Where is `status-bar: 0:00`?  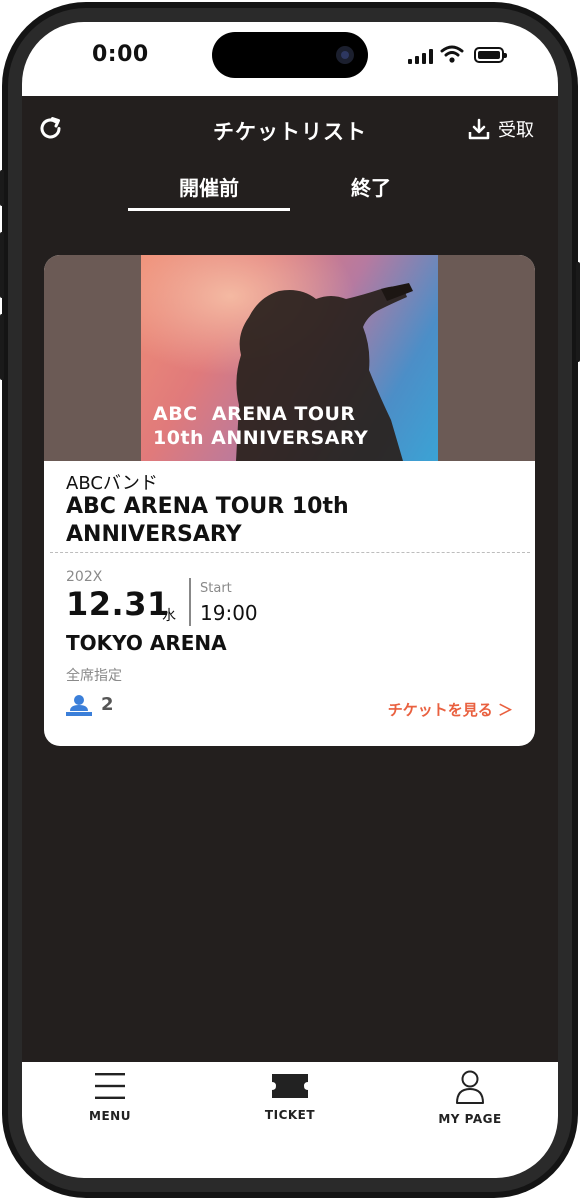 status-bar: 0:00 is located at coordinates (290, 59).